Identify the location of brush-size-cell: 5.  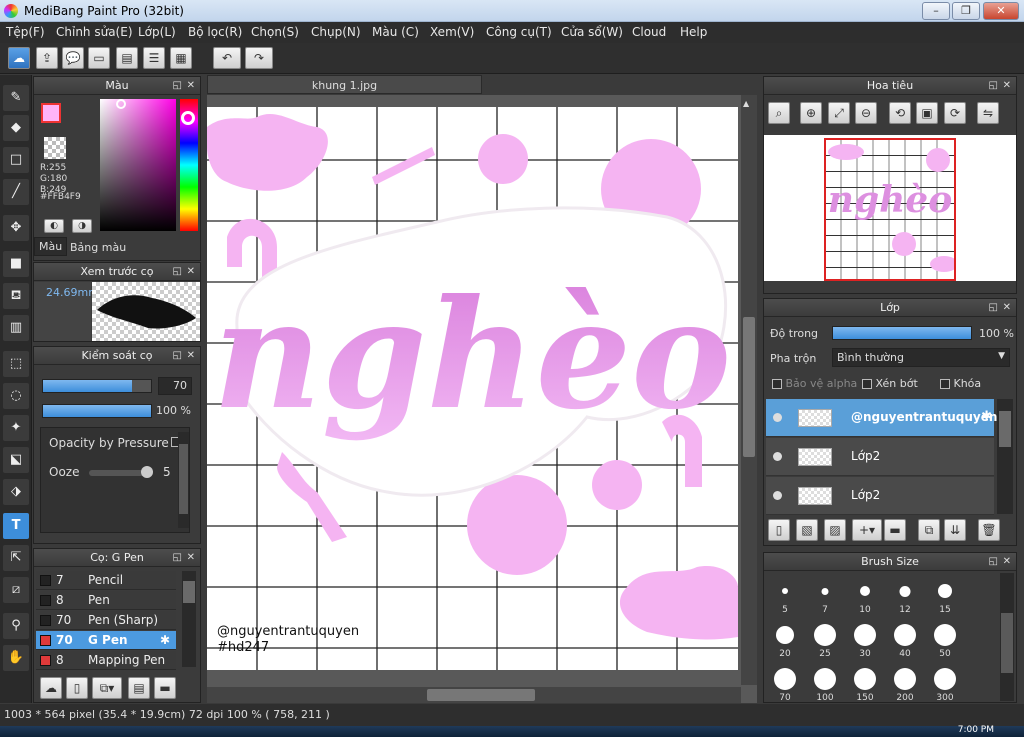
(785, 594).